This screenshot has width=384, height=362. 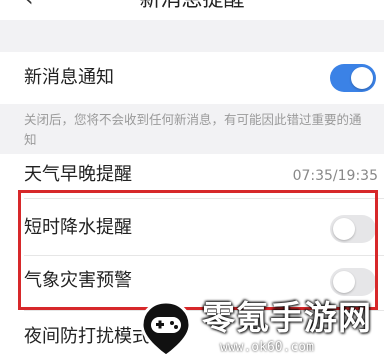 I want to click on nav-bar: ‹ 新消息提醒, so click(x=192, y=10).